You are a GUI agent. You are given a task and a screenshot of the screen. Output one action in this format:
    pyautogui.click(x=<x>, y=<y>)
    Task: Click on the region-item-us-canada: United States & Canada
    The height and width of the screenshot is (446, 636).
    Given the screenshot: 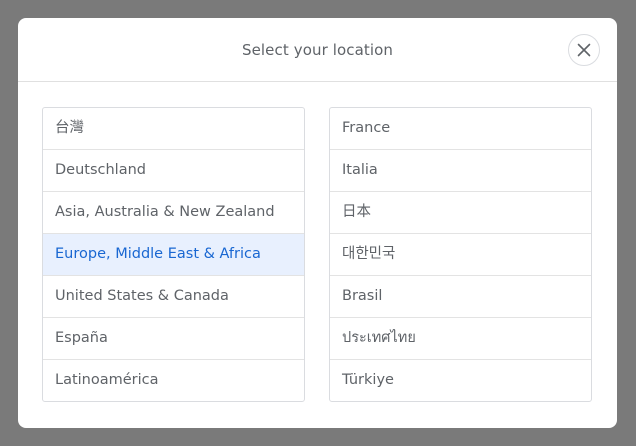 What is the action you would take?
    pyautogui.click(x=173, y=297)
    